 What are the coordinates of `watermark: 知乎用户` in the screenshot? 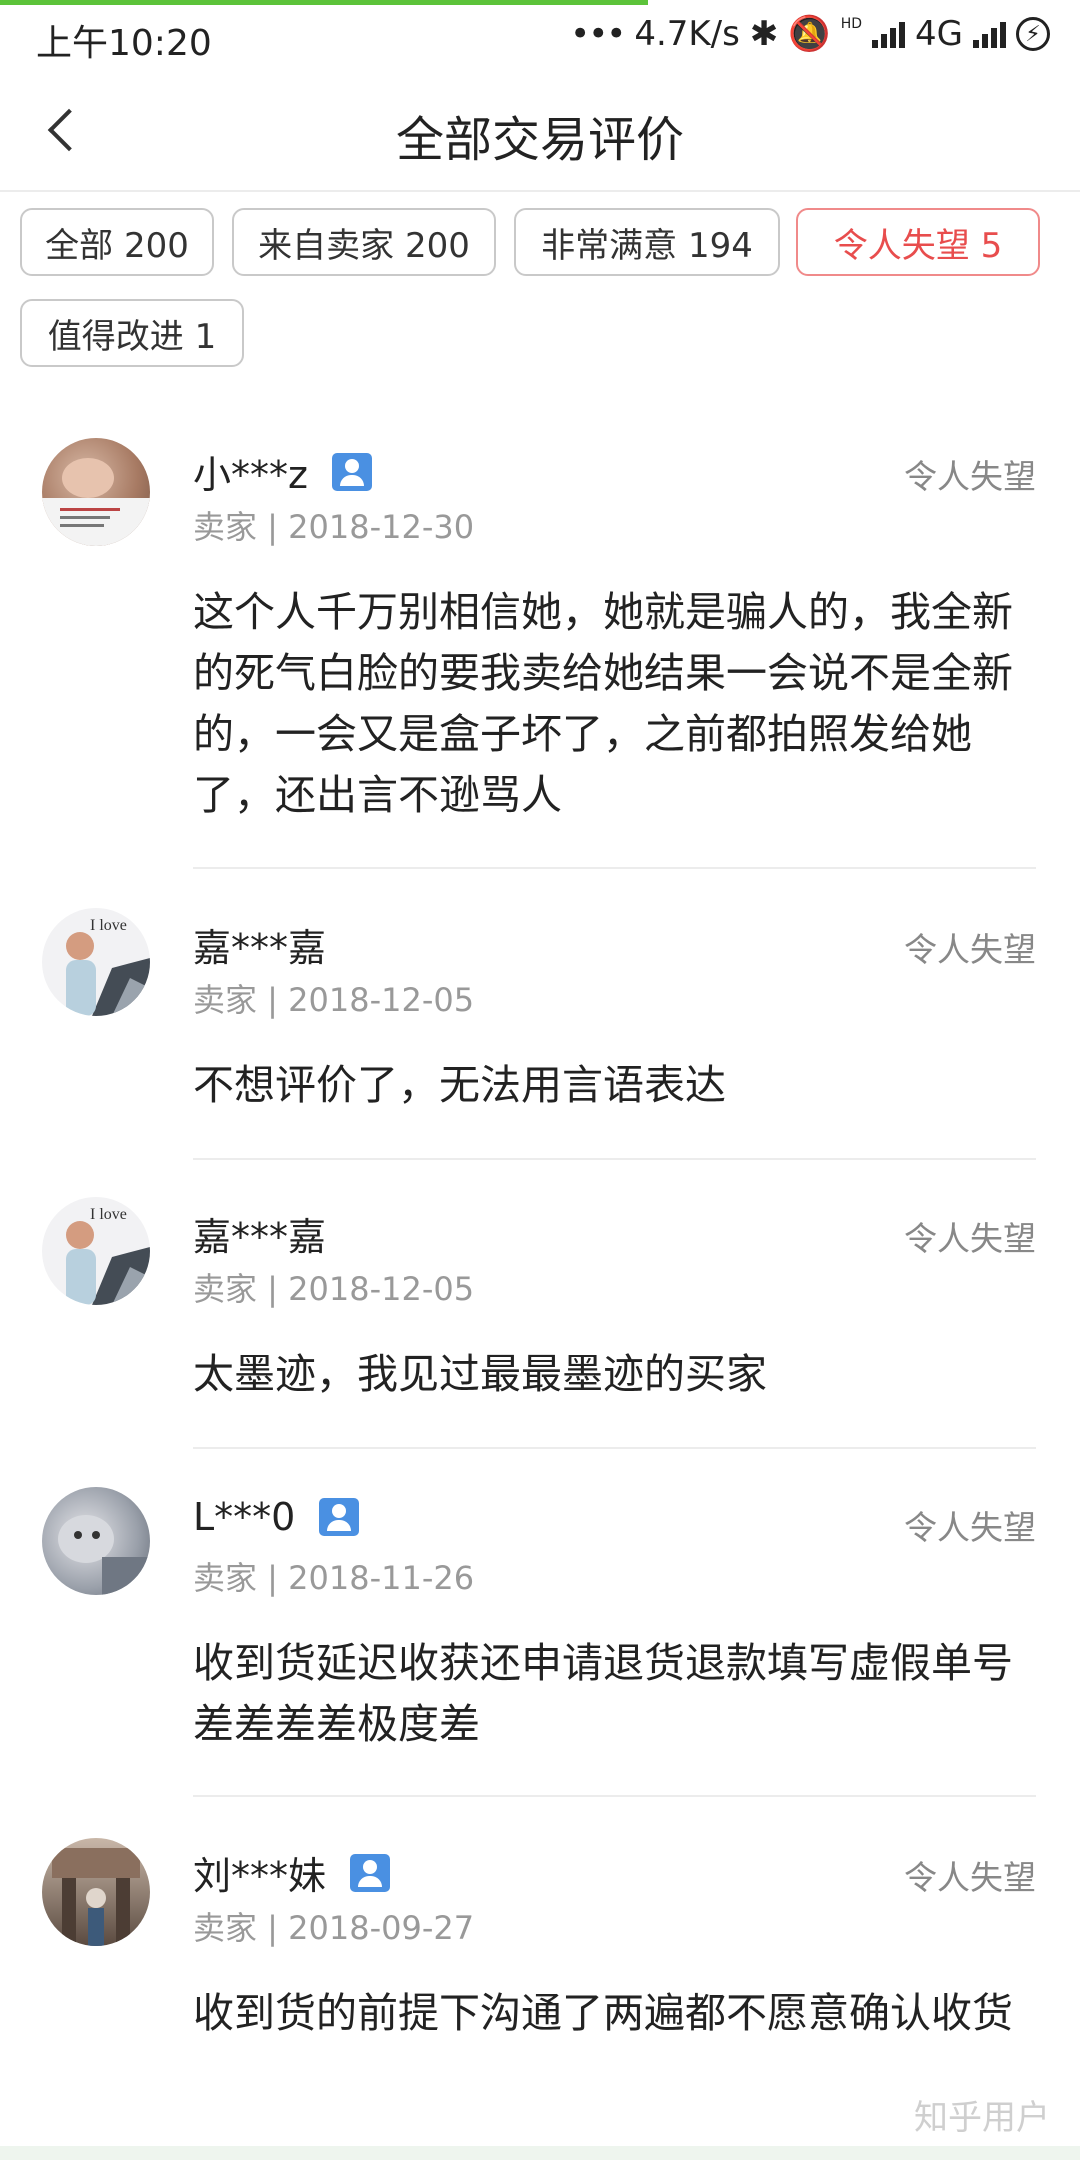 It's located at (982, 2118).